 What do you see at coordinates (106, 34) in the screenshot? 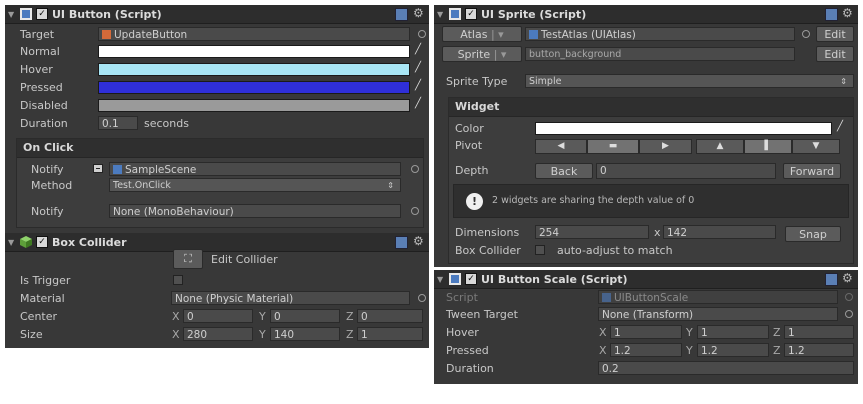
I see `gameobject-icon` at bounding box center [106, 34].